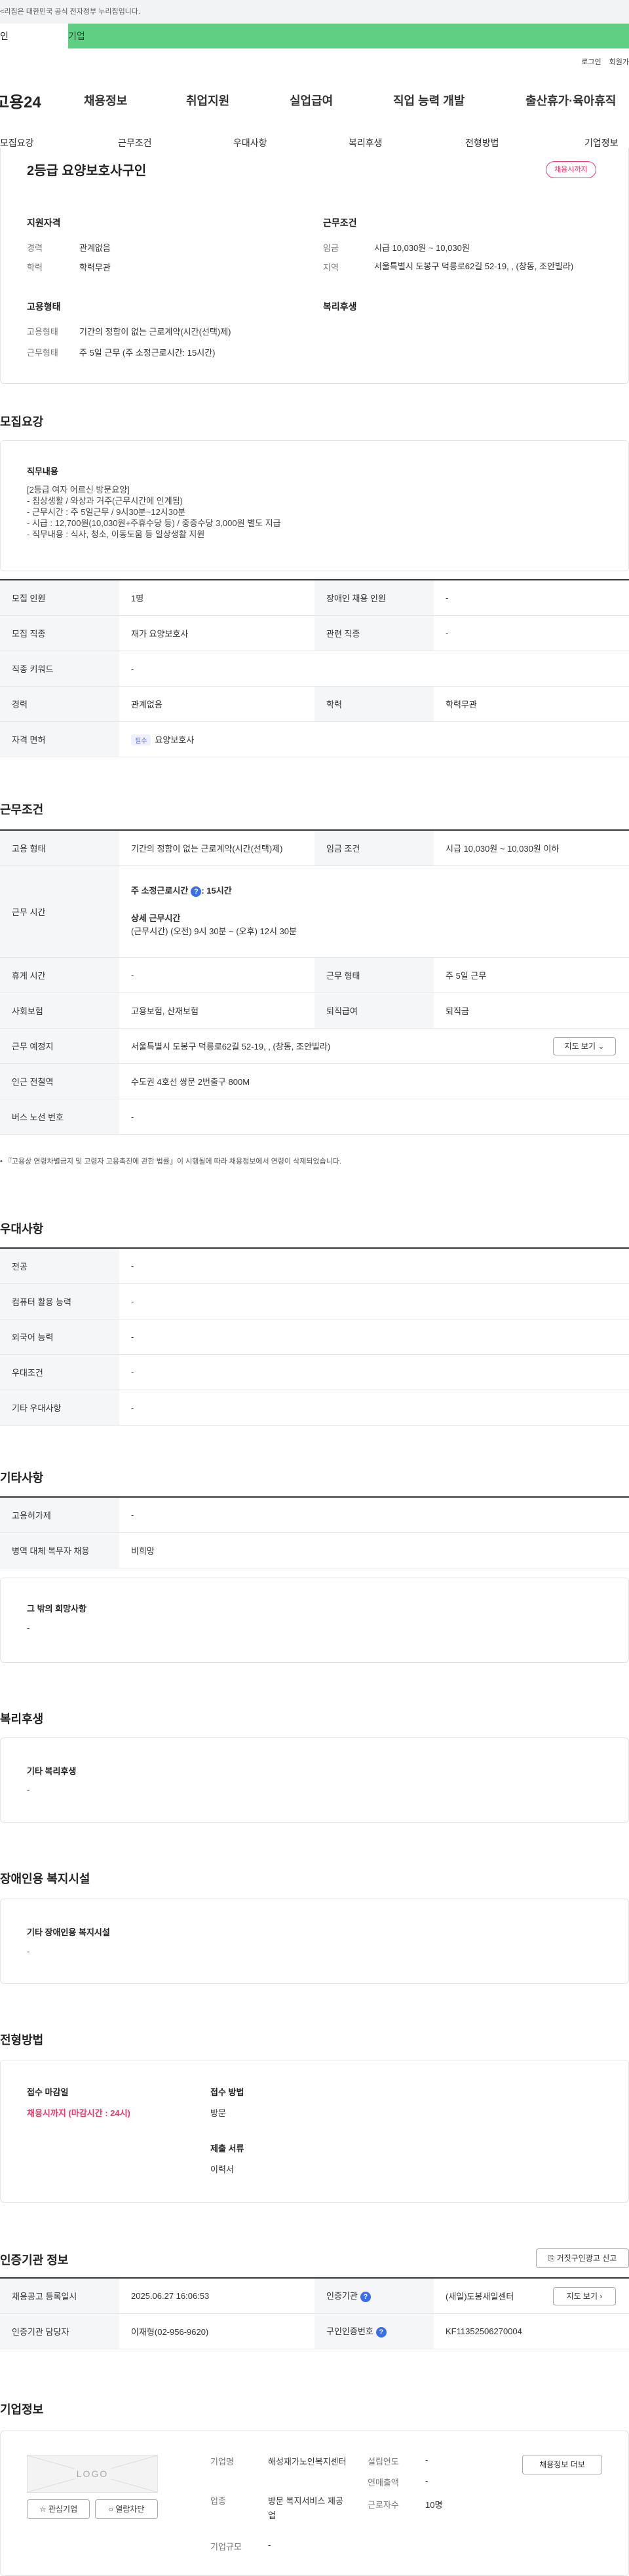 This screenshot has width=629, height=2576. Describe the element at coordinates (619, 62) in the screenshot. I see `signup-link: 회원가` at that location.